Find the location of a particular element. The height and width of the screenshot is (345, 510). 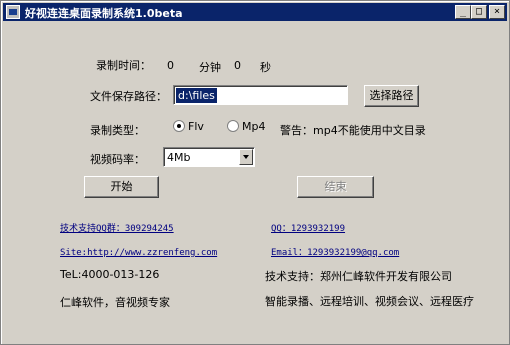

bitrate-label: 视频码率： is located at coordinates (117, 159).